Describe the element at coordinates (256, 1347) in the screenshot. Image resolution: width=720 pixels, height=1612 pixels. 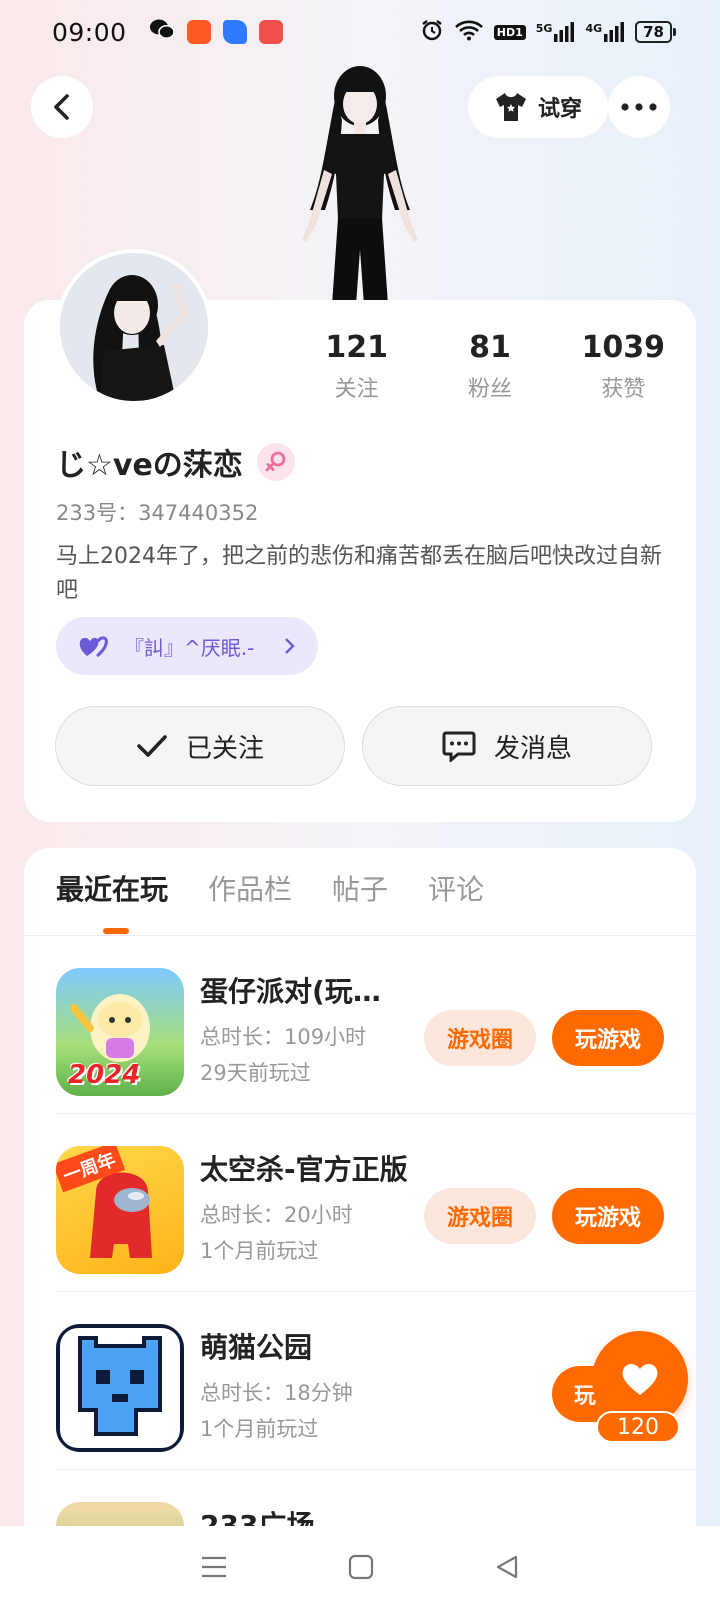
I see `game-title: 萌猫公园` at that location.